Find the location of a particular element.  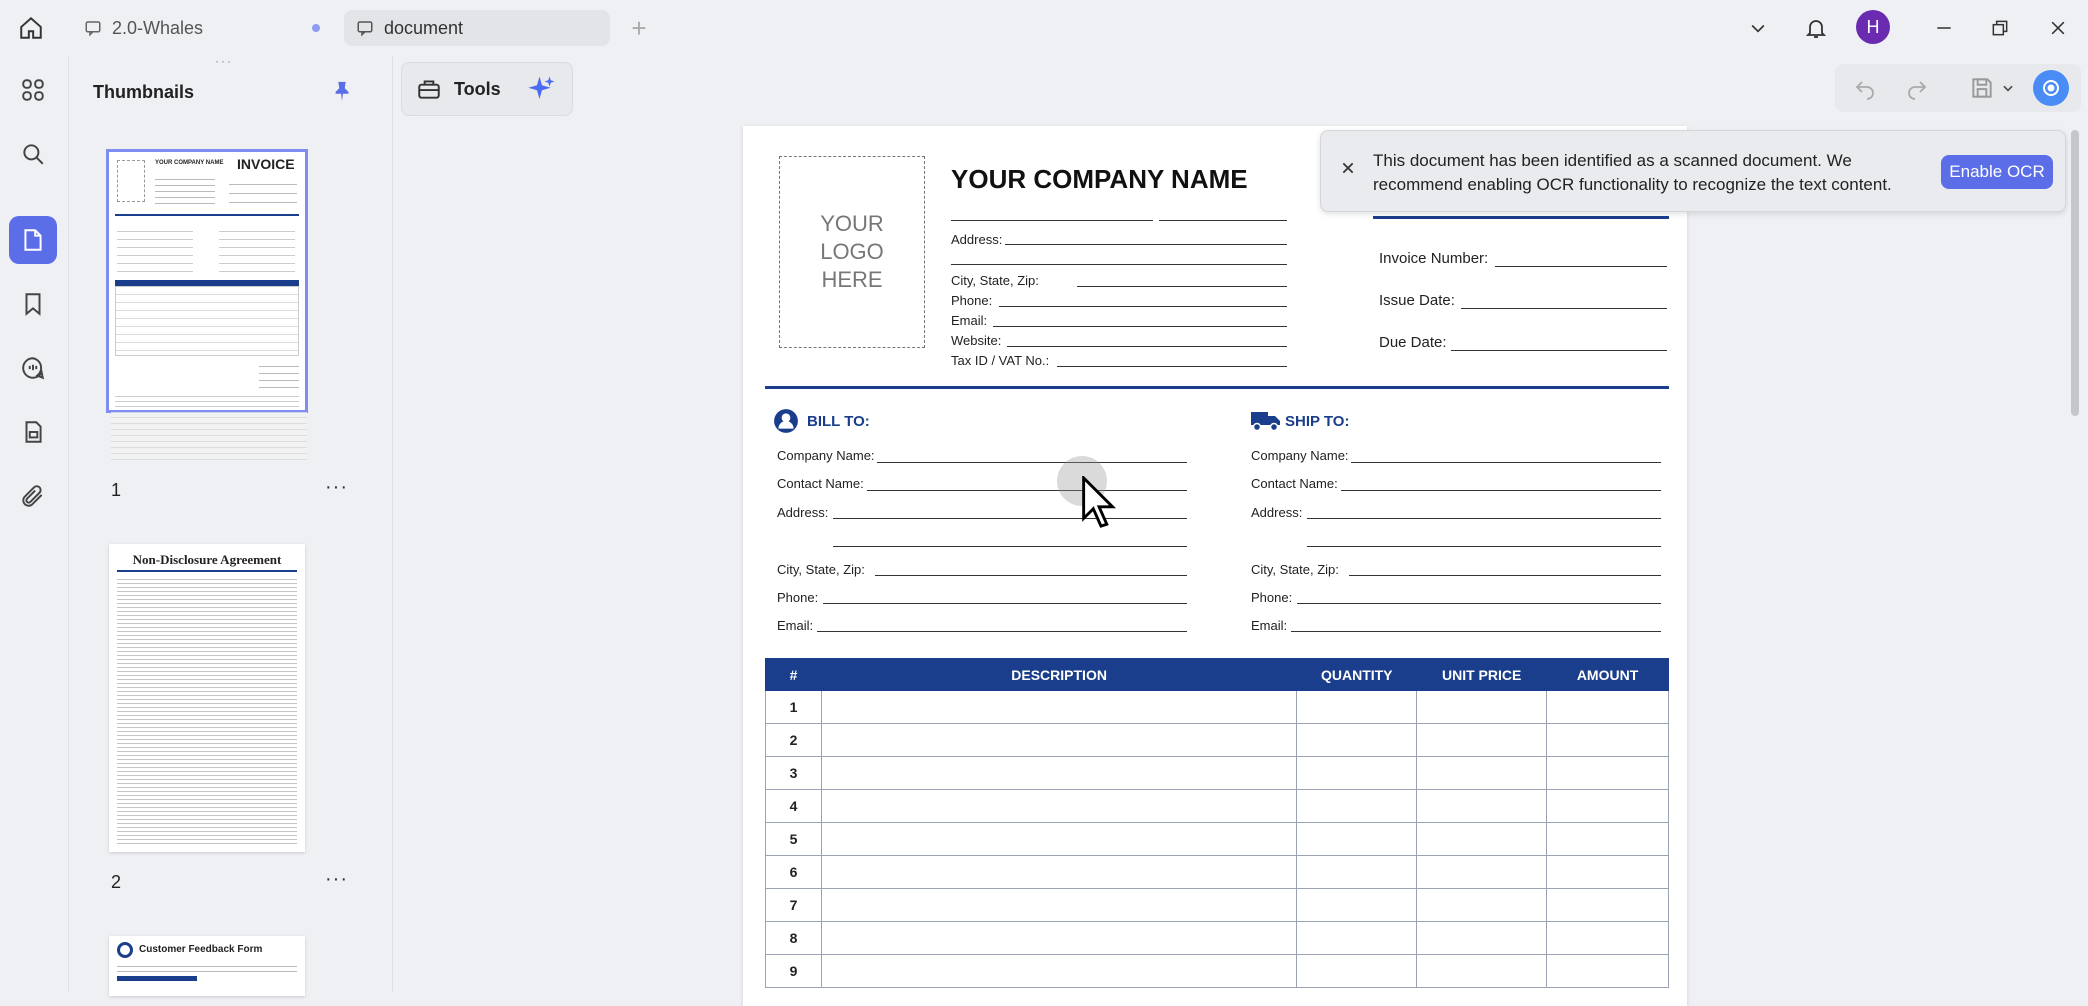

minimize-icon is located at coordinates (1944, 28).